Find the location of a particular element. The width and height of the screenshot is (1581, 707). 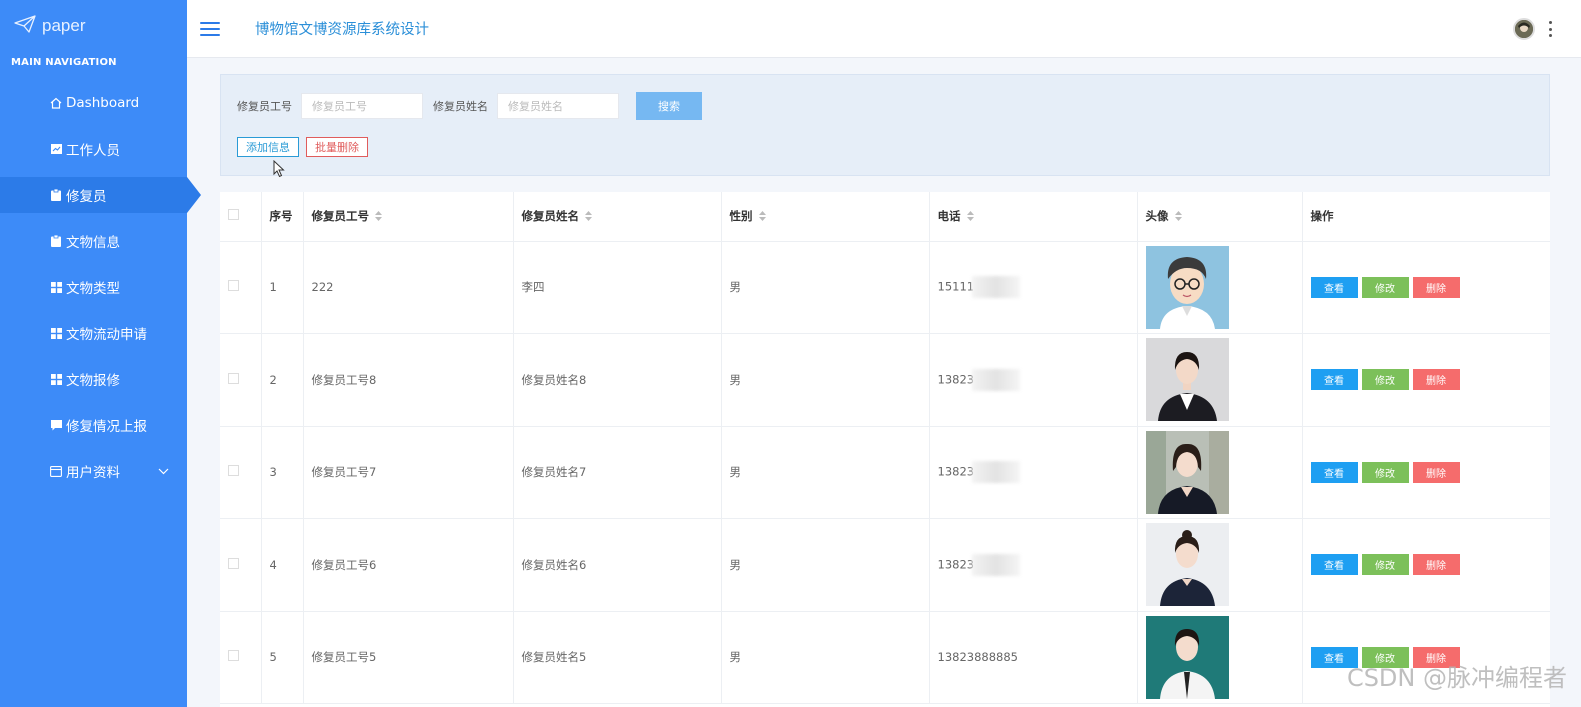

row-index: 2 is located at coordinates (282, 380).